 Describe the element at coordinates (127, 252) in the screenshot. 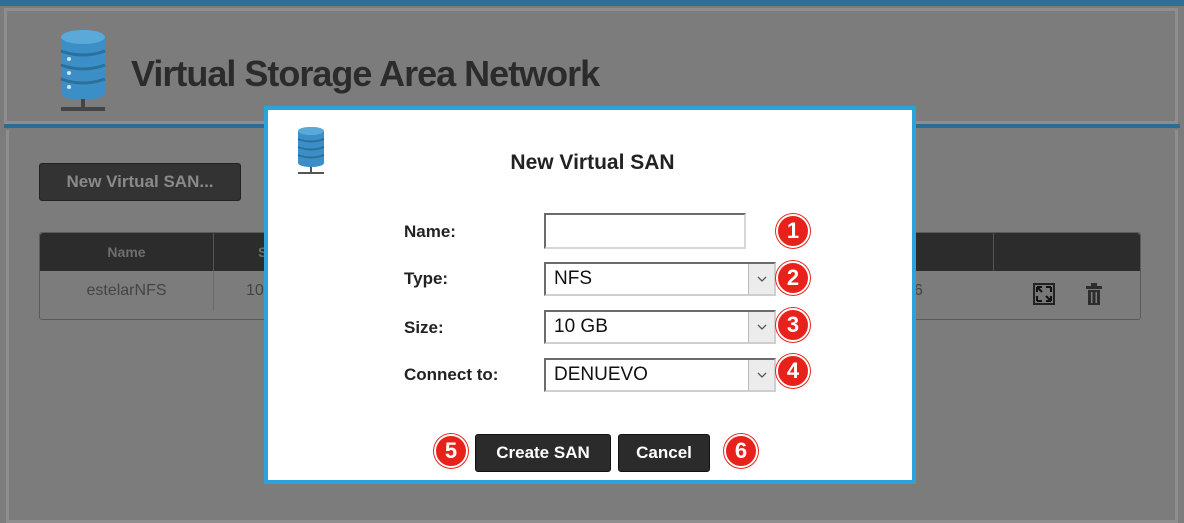

I see `column-header-name: Name` at that location.